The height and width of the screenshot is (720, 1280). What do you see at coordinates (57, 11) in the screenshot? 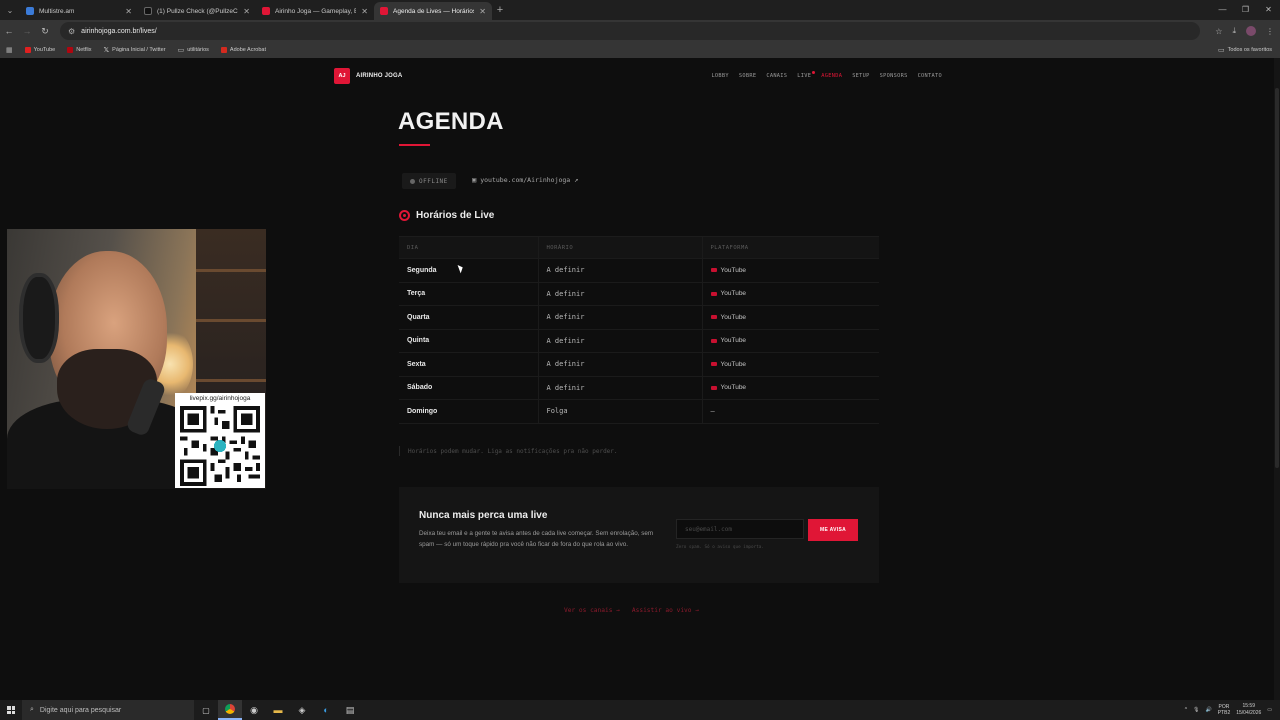
I see `tab-title: Multistre.am` at bounding box center [57, 11].